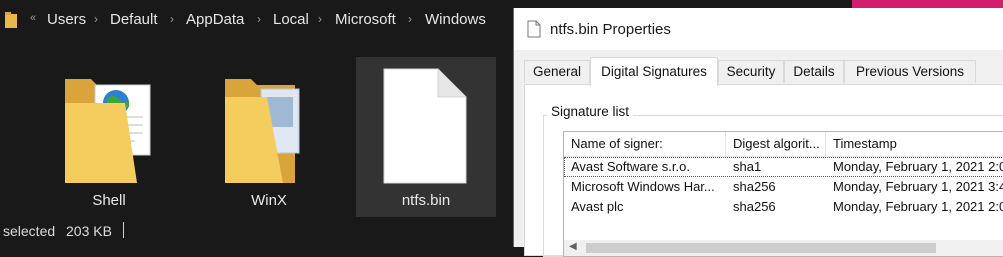 This screenshot has width=1003, height=257. I want to click on timestamp: Monday, February 1, 2021 3:4, so click(918, 186).